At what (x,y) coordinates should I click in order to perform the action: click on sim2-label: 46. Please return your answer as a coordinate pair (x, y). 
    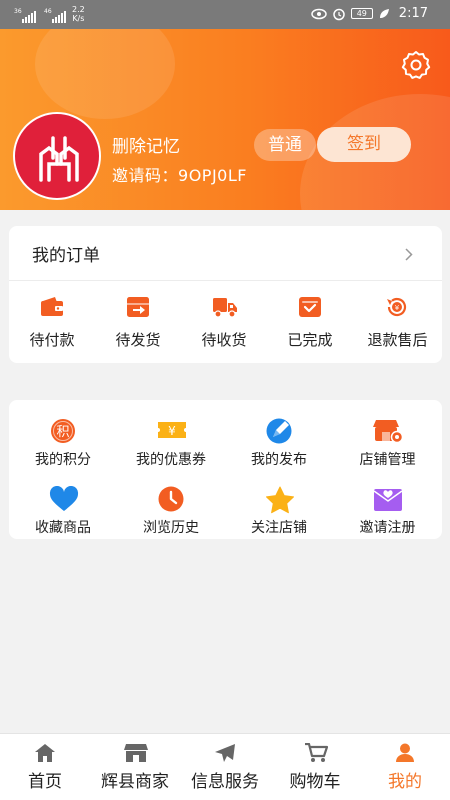
    Looking at the image, I should click on (48, 11).